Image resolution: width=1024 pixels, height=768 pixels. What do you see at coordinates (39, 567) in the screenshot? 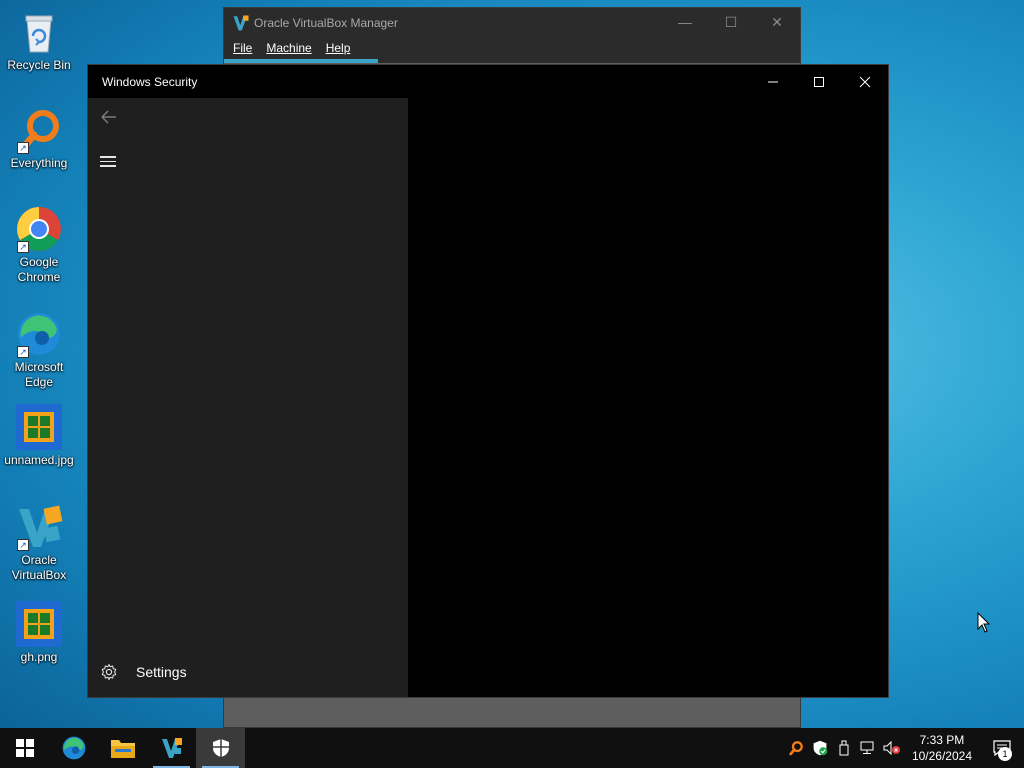
I see `desktop-icon-label: Oracle VirtualBox` at bounding box center [39, 567].